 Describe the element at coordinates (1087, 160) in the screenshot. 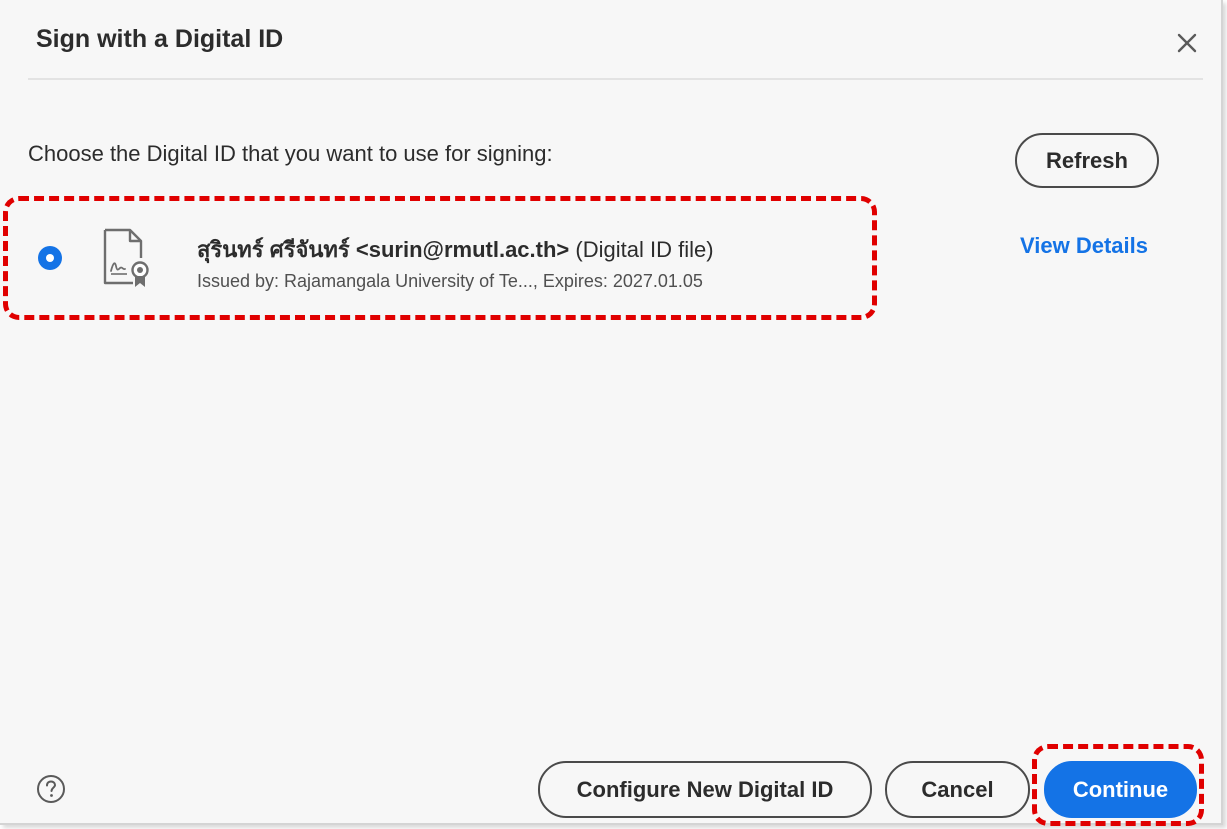

I see `refresh-button: Refresh` at that location.